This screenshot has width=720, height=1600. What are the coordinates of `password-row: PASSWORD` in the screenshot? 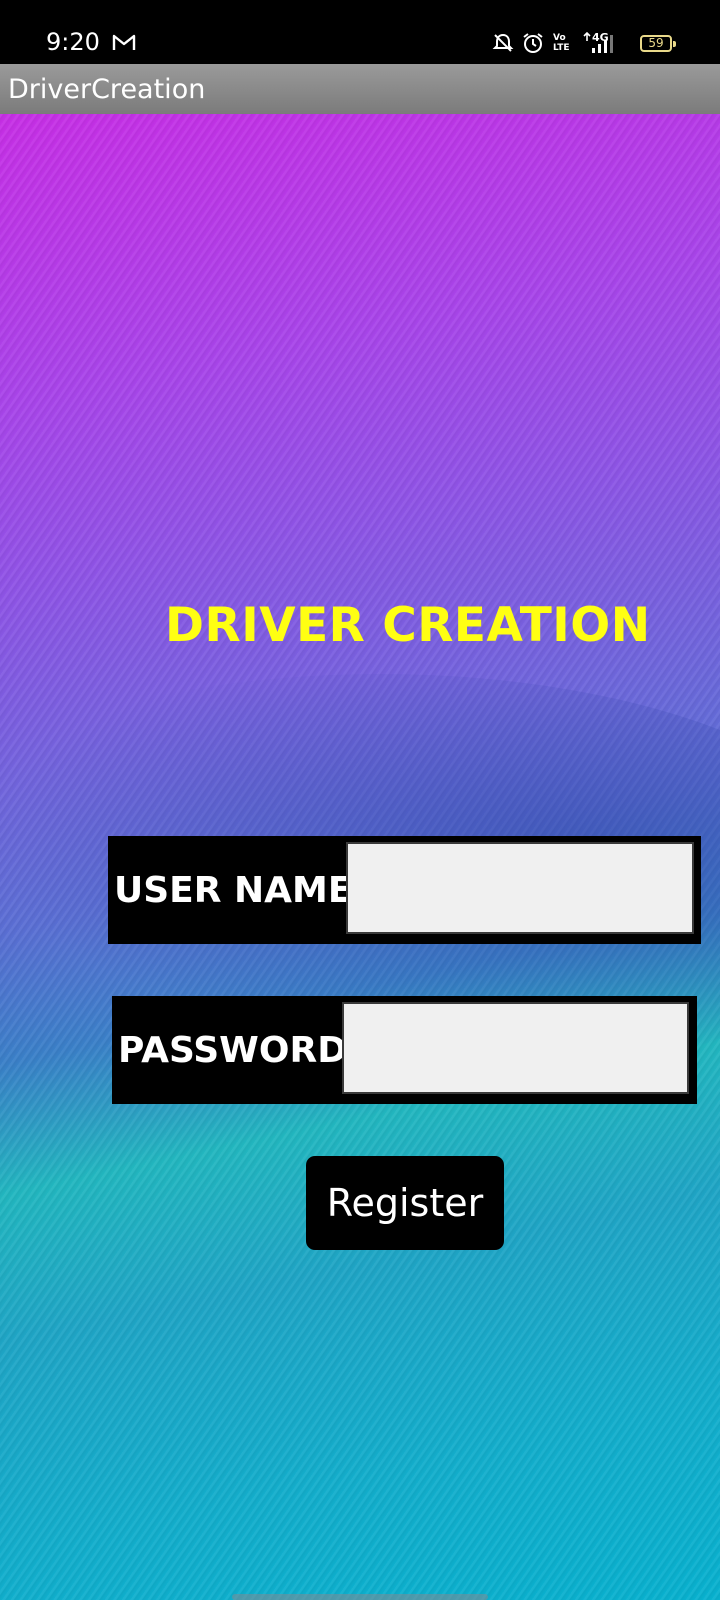 It's located at (404, 1050).